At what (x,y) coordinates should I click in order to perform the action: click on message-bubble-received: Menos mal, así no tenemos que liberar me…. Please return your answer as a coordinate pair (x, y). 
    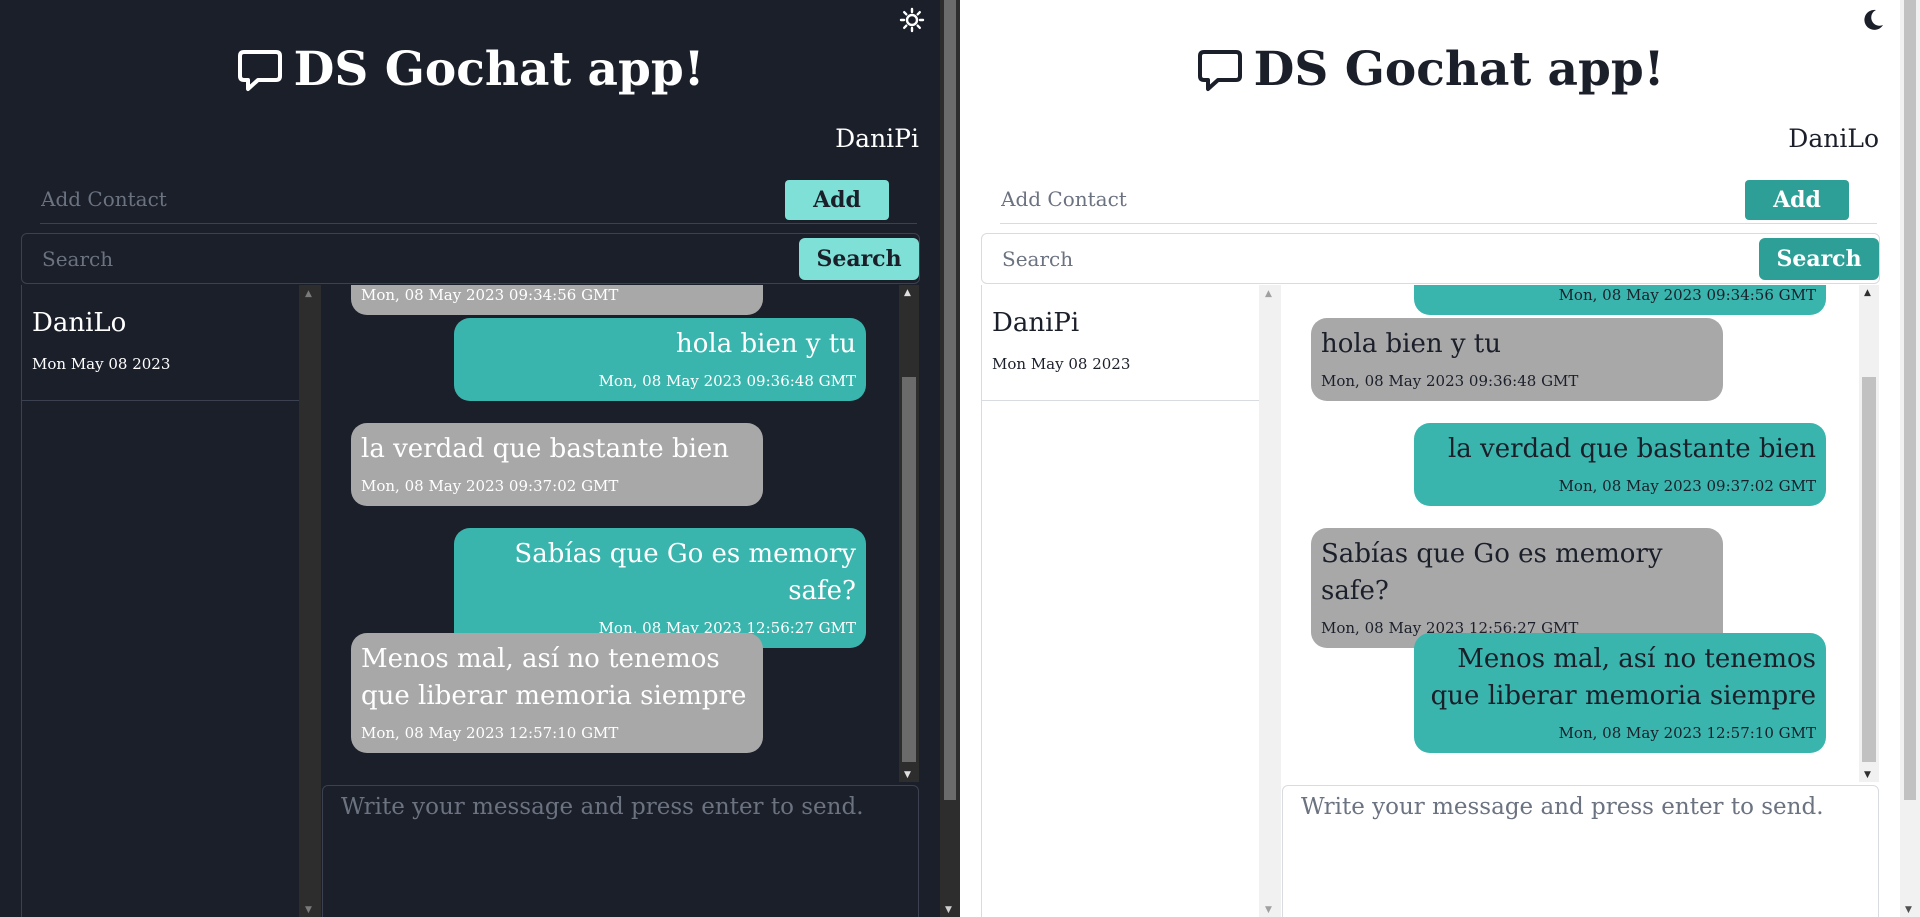
    Looking at the image, I should click on (557, 693).